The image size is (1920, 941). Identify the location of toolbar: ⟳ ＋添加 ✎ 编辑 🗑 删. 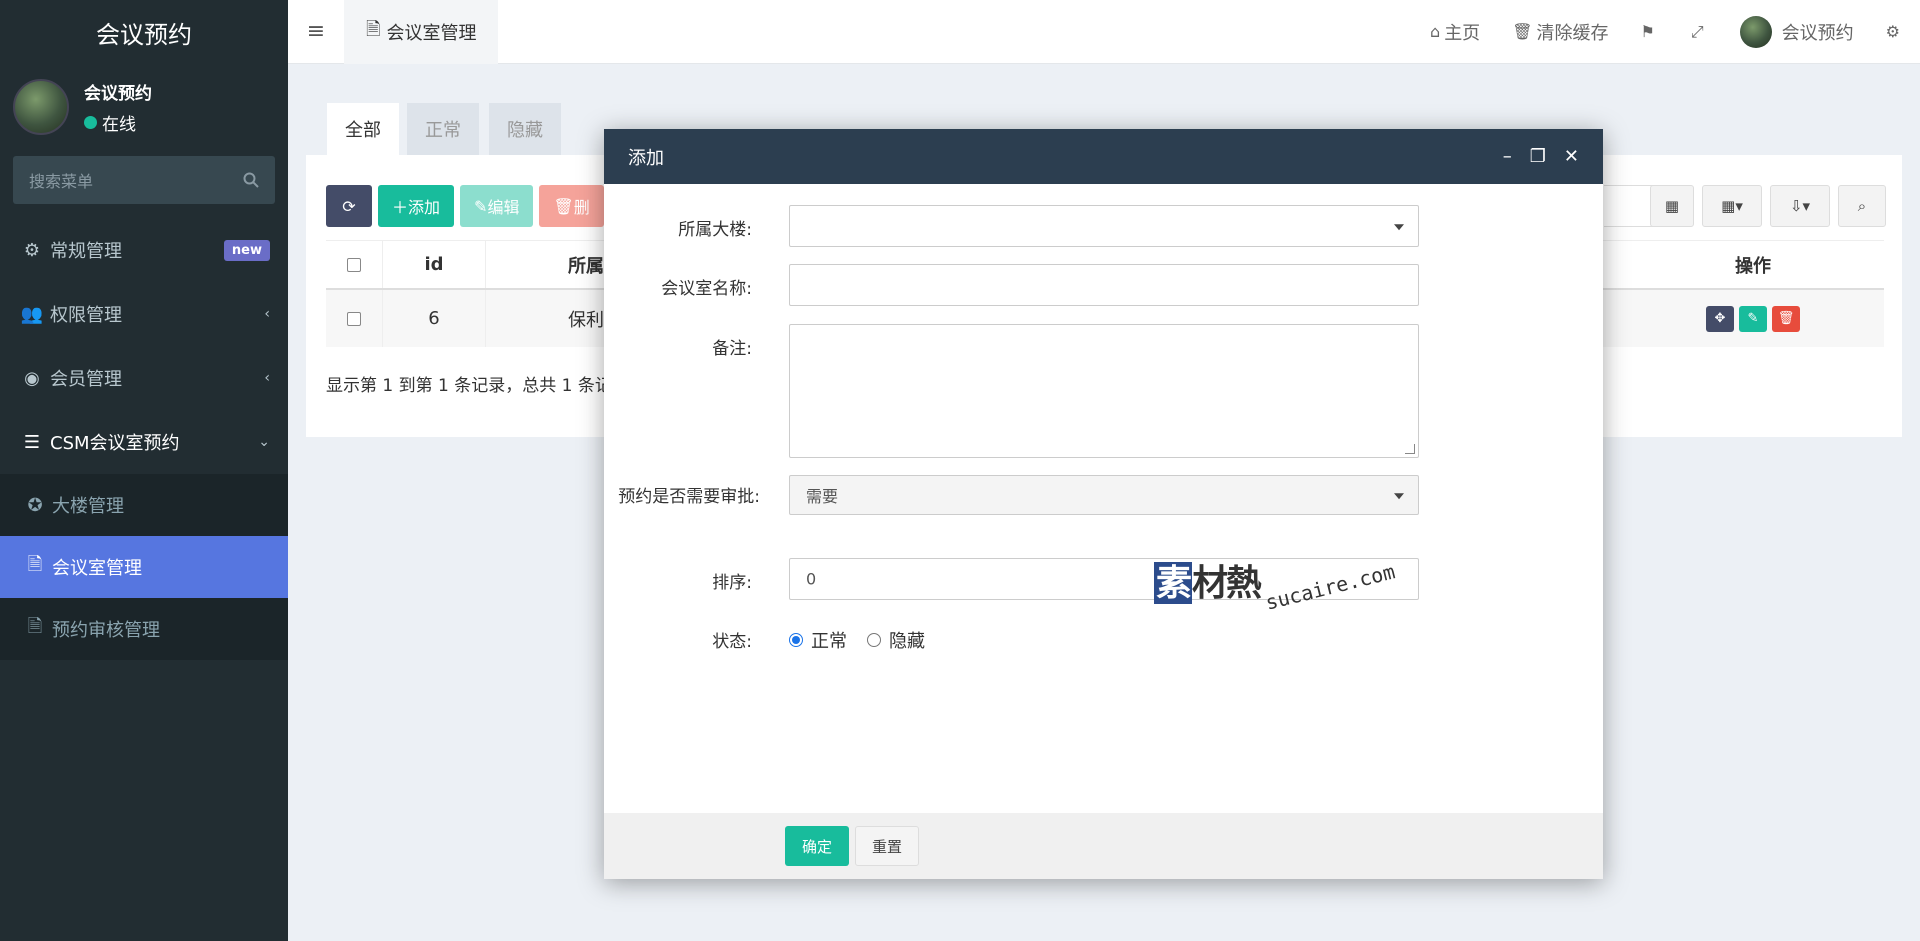
(465, 206).